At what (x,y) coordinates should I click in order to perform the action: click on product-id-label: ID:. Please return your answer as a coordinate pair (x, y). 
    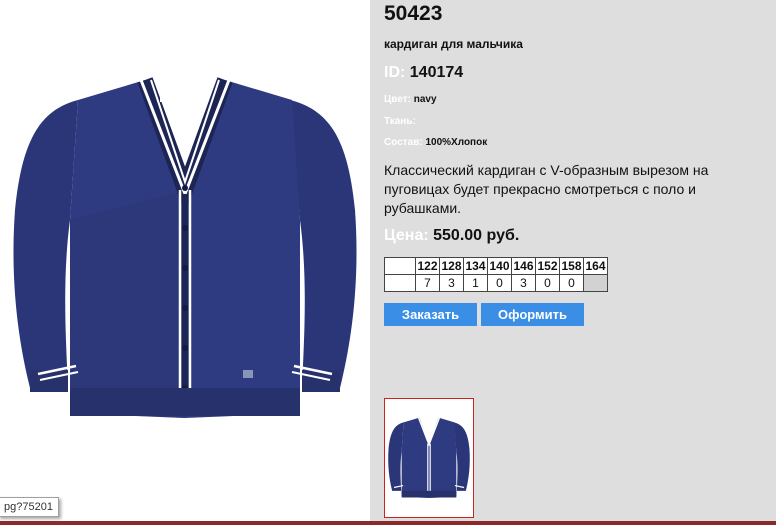
    Looking at the image, I should click on (395, 72).